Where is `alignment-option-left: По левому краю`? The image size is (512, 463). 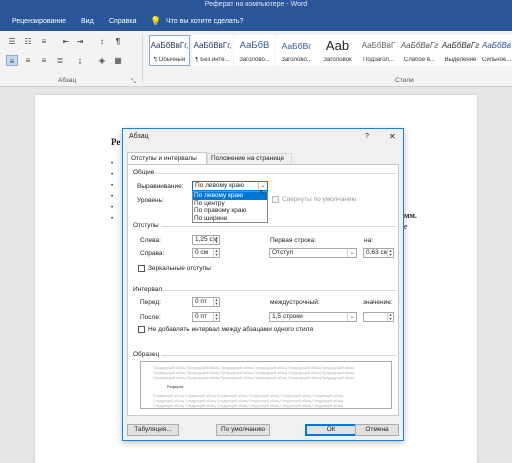
alignment-option-left: По левому краю is located at coordinates (230, 196).